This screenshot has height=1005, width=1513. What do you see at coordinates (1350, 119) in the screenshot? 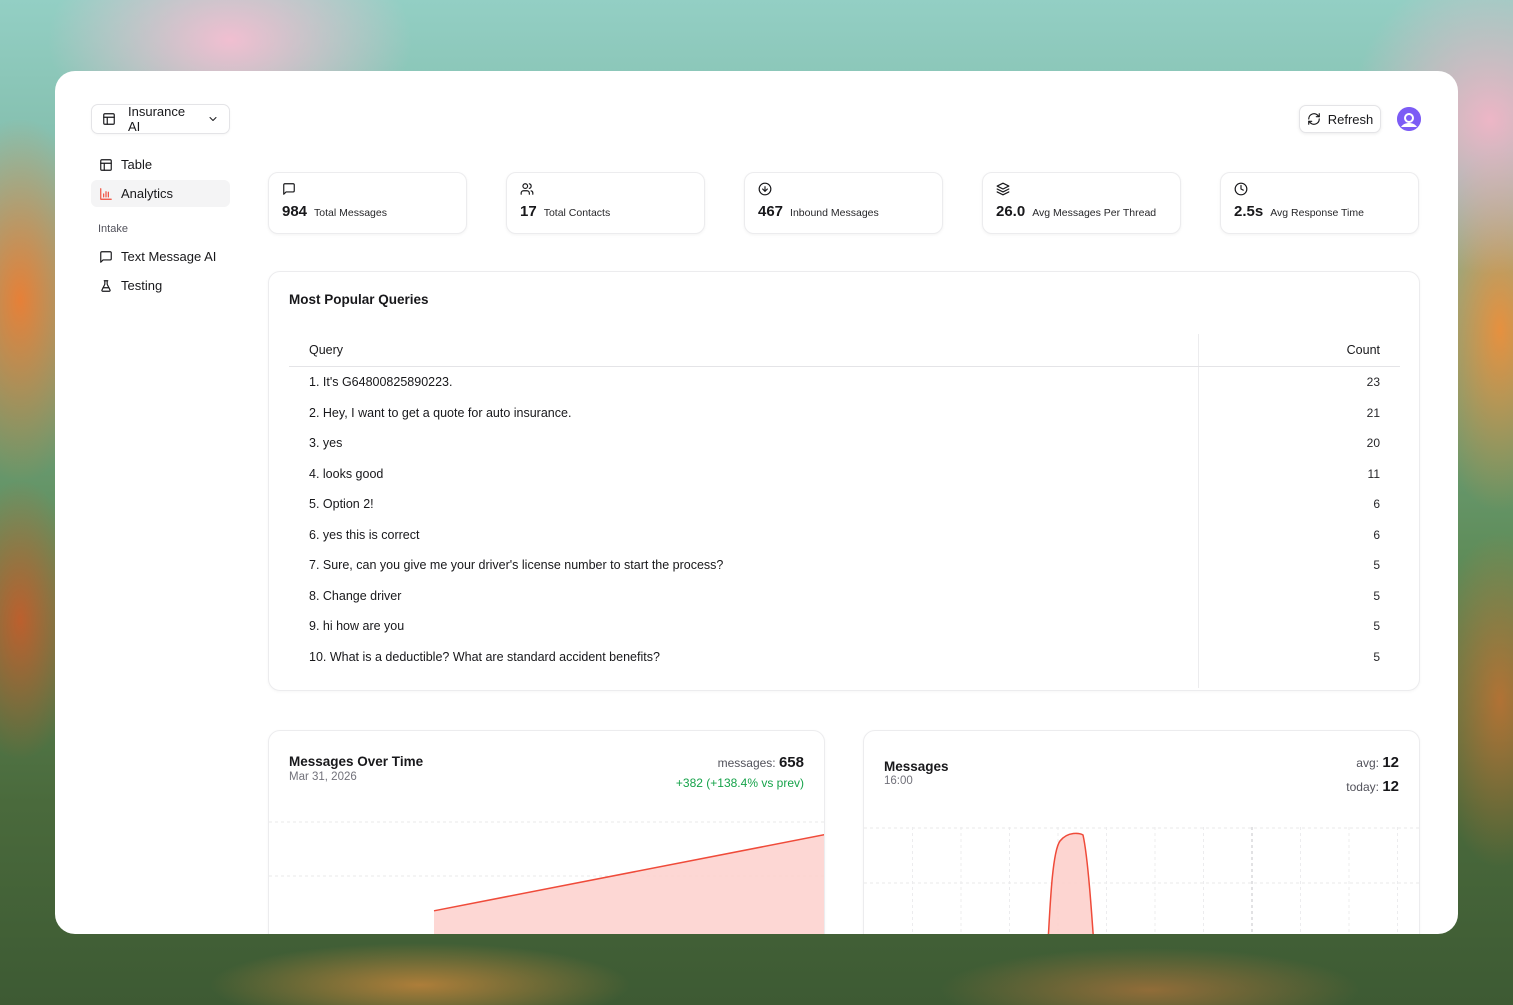
I see `refresh-label: Refresh` at bounding box center [1350, 119].